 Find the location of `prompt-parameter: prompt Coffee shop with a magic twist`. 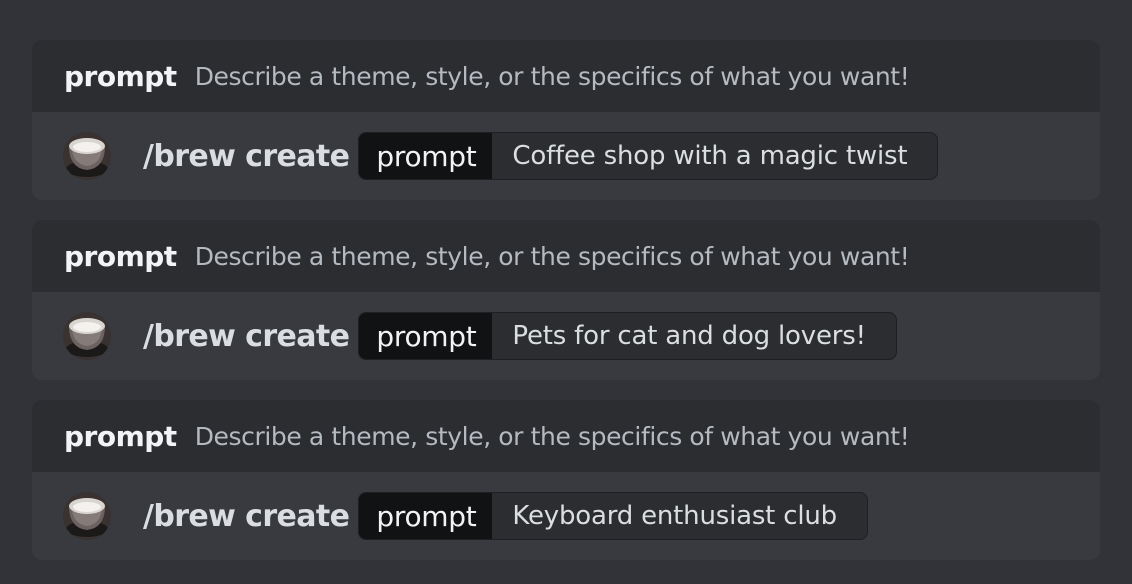

prompt-parameter: prompt Coffee shop with a magic twist is located at coordinates (648, 156).